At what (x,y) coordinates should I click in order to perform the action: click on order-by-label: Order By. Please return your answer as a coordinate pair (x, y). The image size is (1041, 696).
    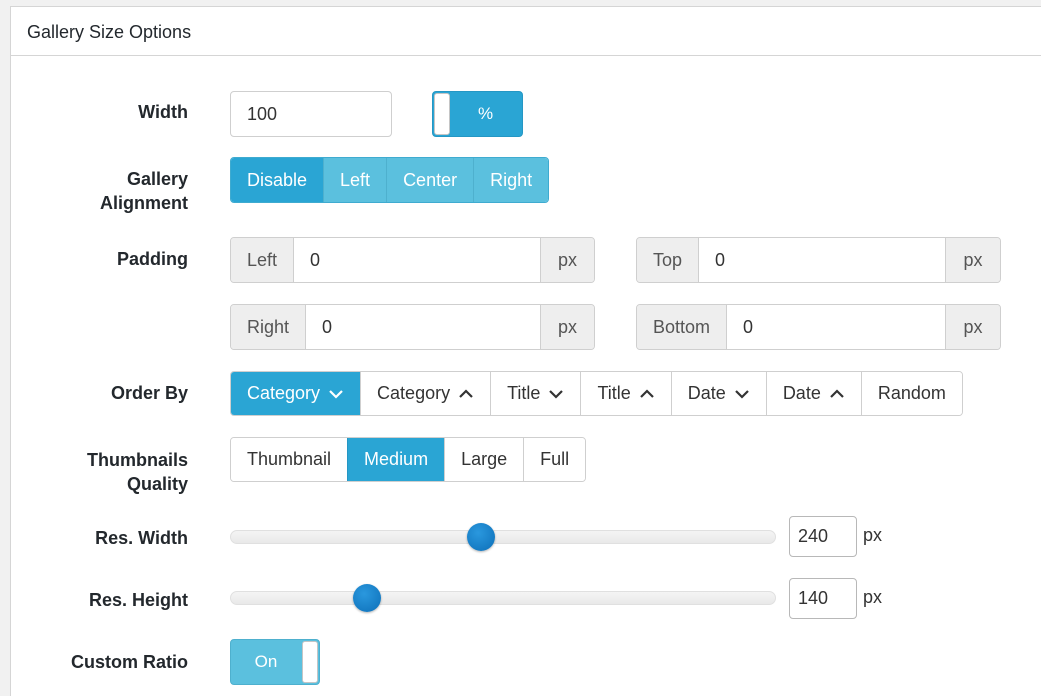
    Looking at the image, I should click on (149, 393).